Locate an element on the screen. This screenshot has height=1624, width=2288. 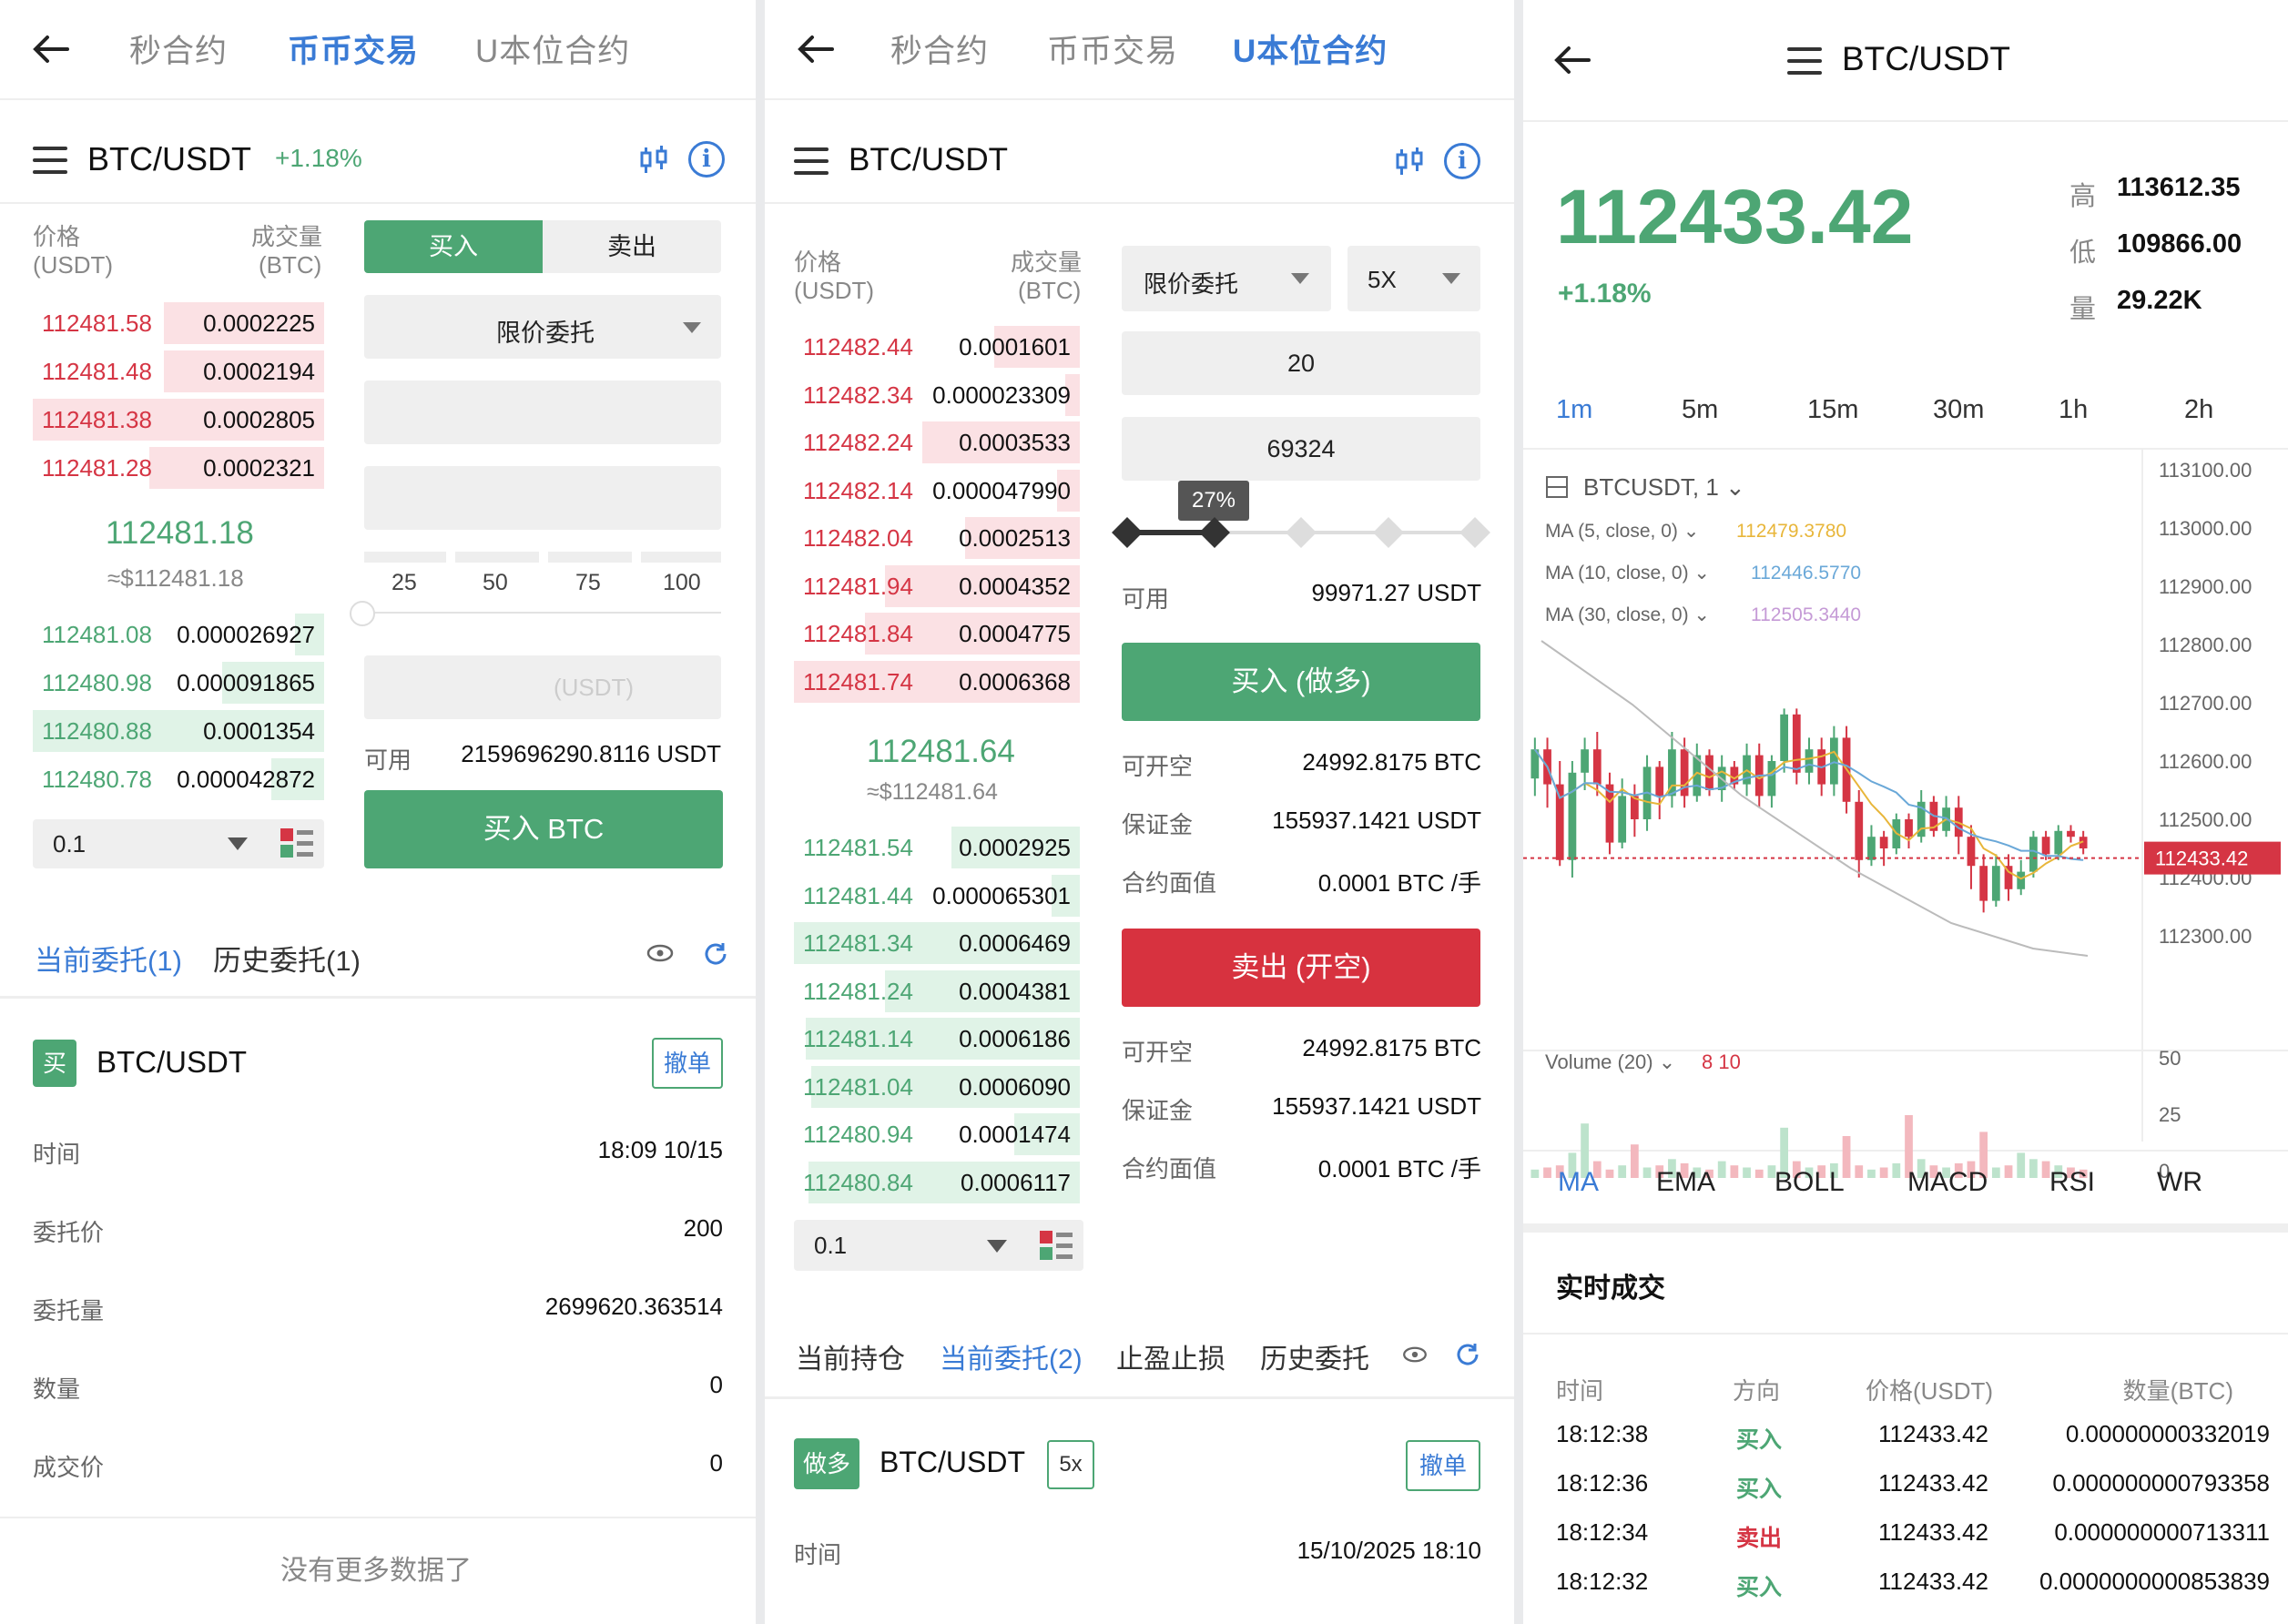
ask-row: 112481.58 0.0002225 is located at coordinates (178, 323).